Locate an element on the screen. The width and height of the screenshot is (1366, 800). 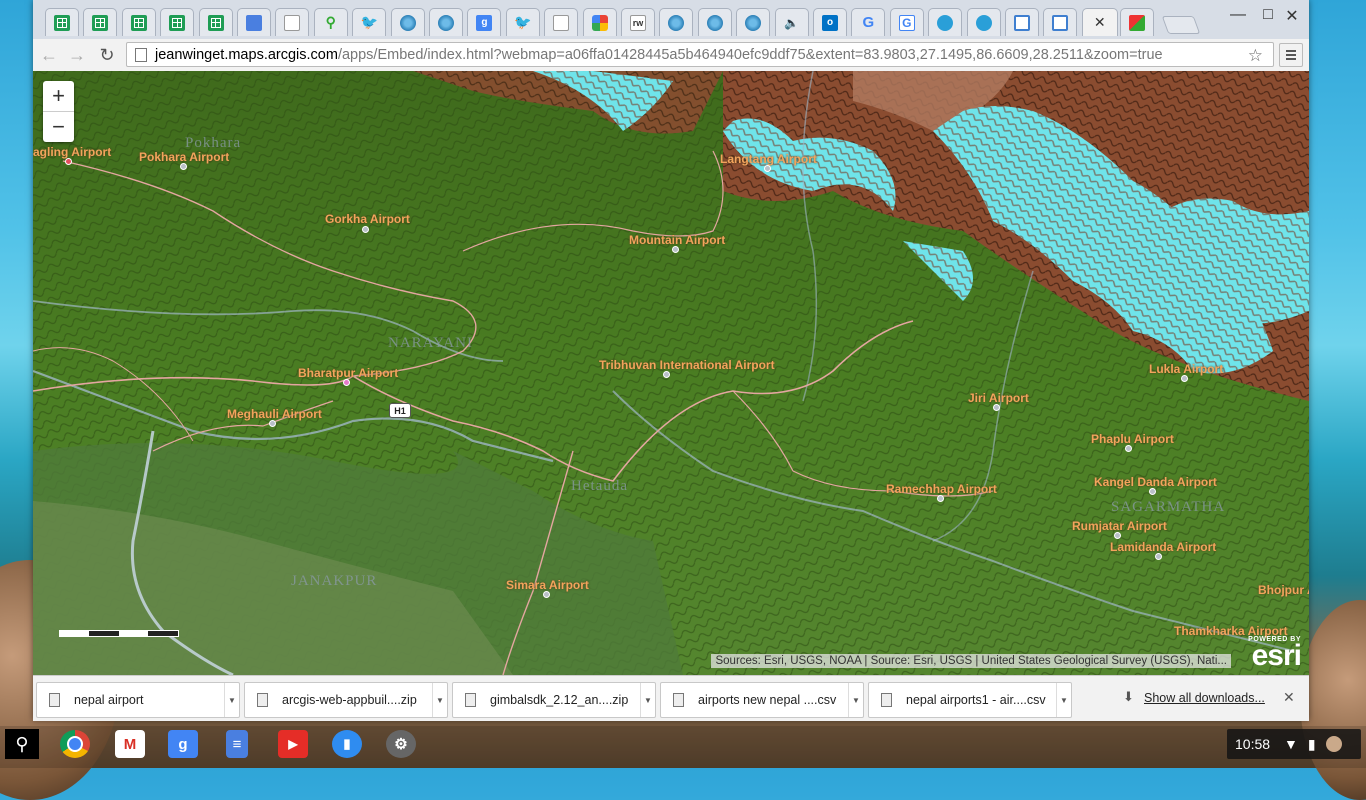
chrome-app-icon is located at coordinates (75, 744).